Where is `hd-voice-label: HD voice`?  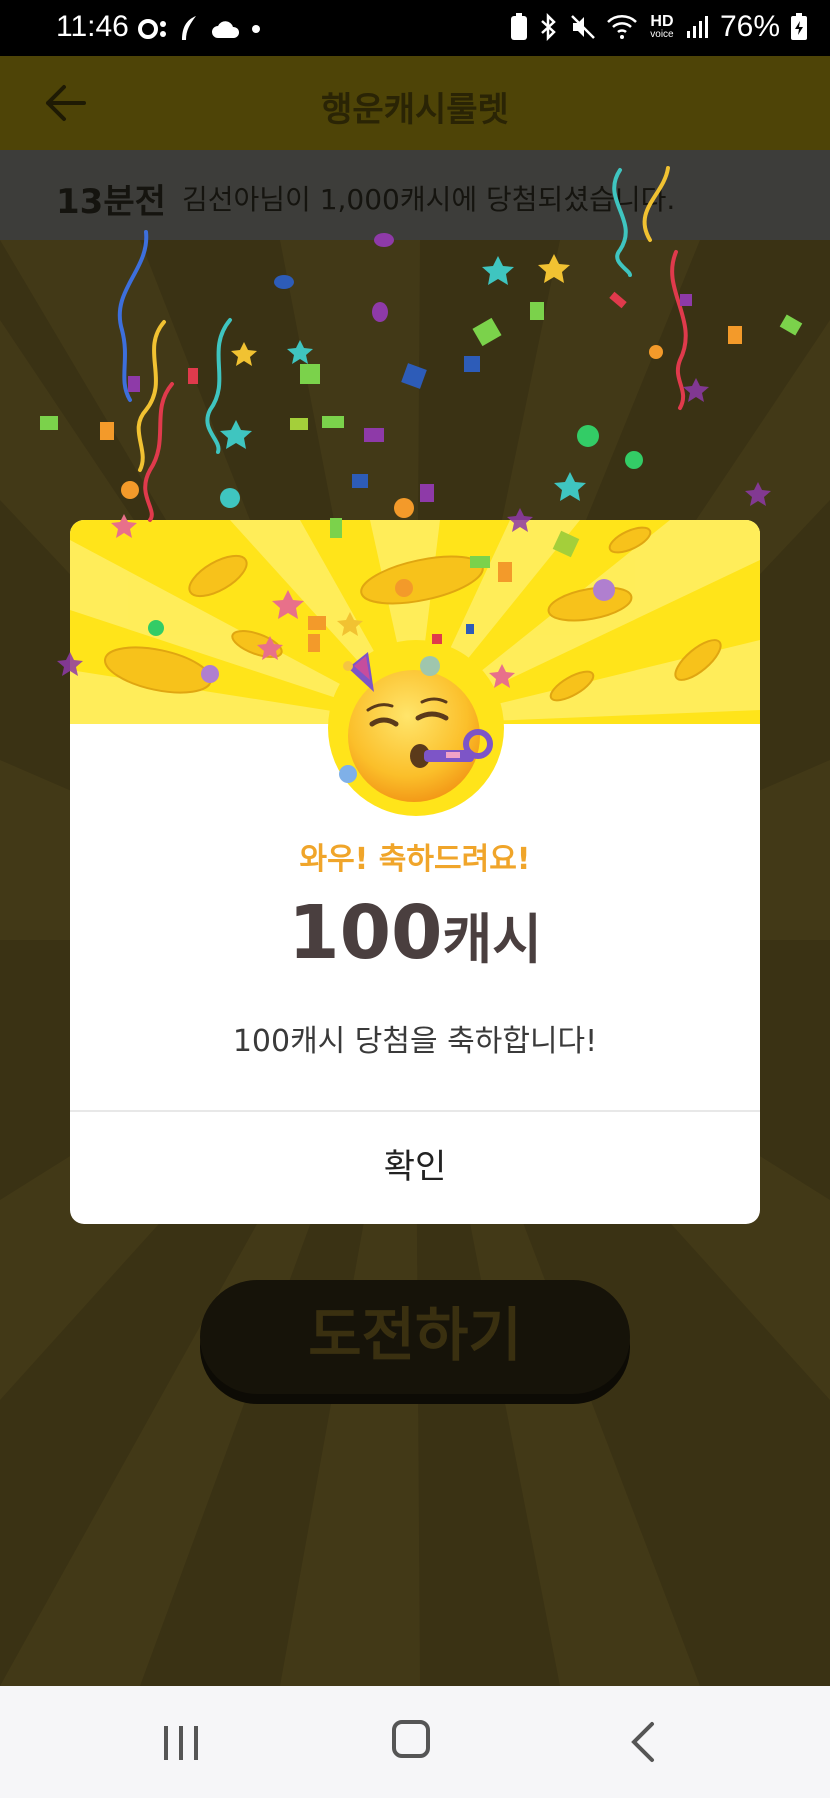 hd-voice-label: HD voice is located at coordinates (662, 27).